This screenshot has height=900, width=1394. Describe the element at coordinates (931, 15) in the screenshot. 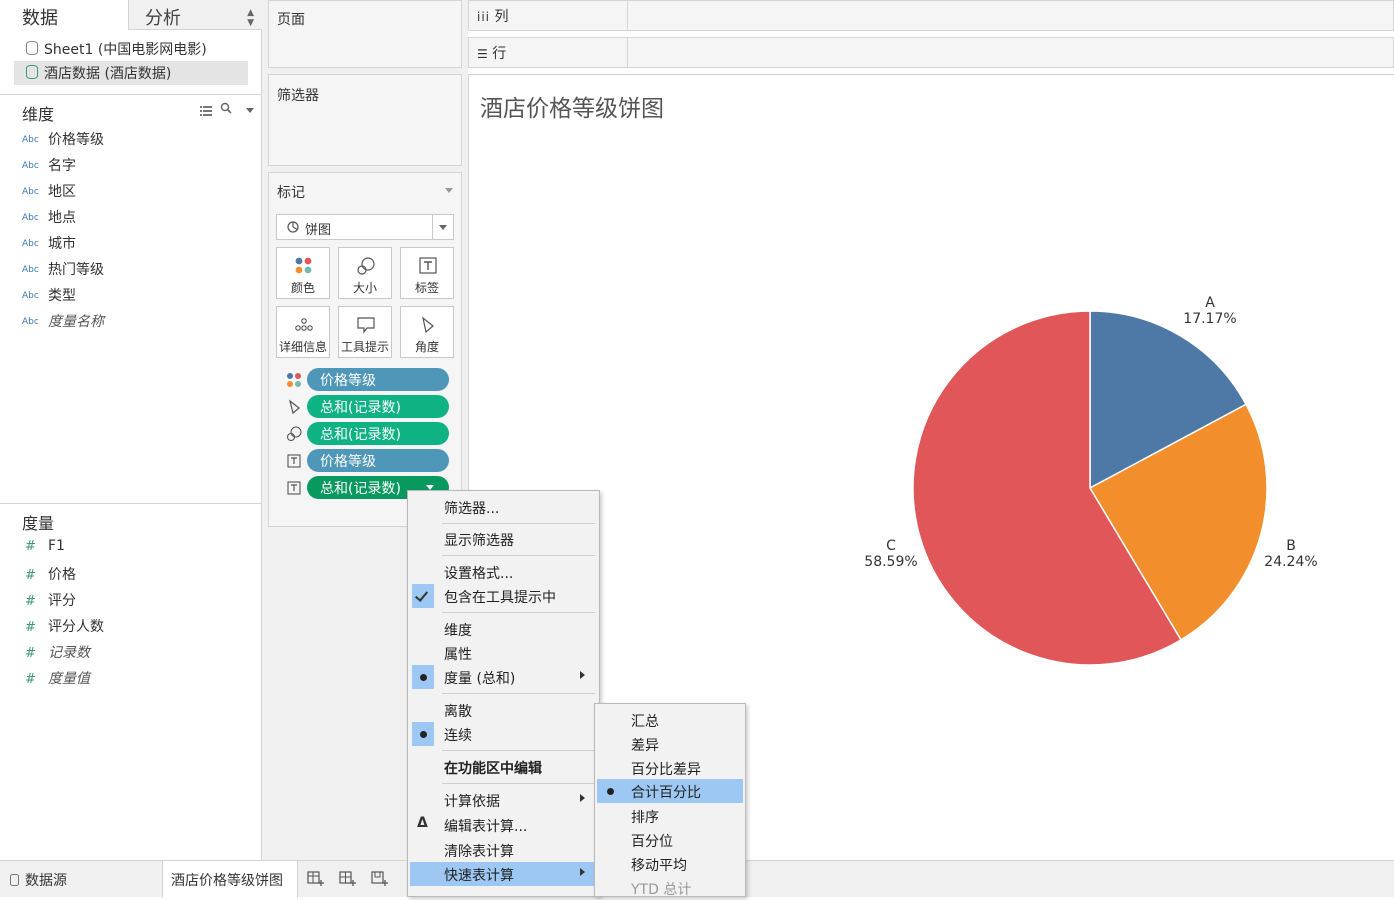

I see `columns-shelf: iii 列` at that location.